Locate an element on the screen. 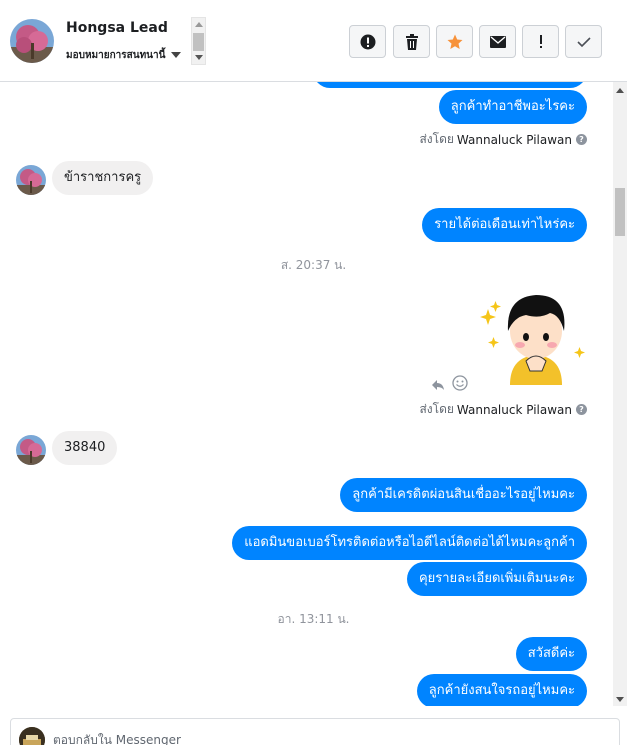 The width and height of the screenshot is (627, 745). envelope-icon is located at coordinates (497, 41).